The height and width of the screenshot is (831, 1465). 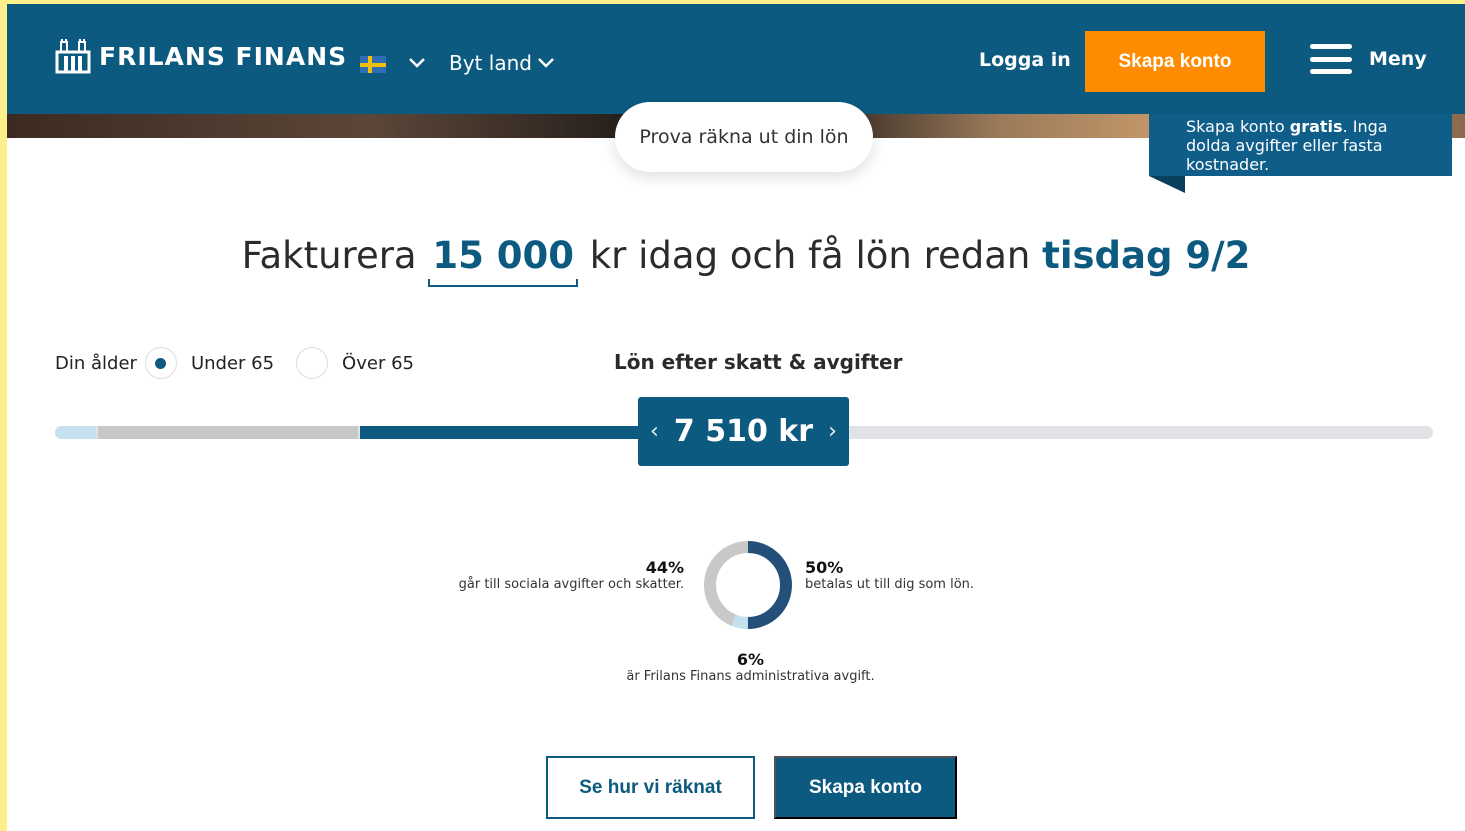 I want to click on salary-value: 7 510 kr, so click(x=743, y=431).